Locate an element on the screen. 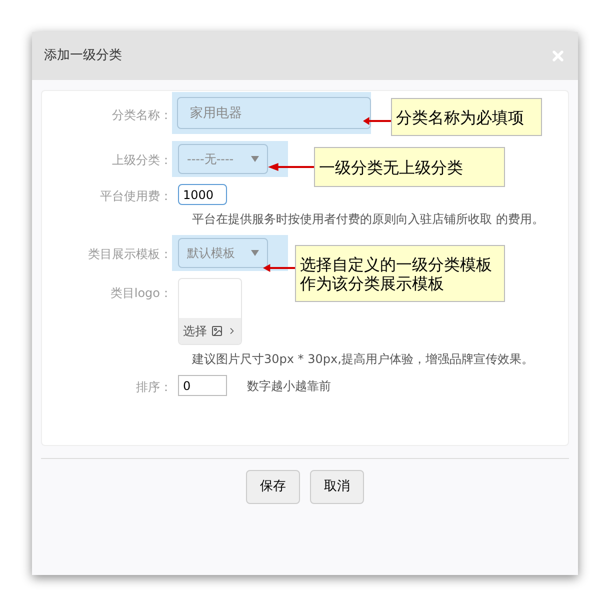  hint-text: 建议图片尺寸30px * 30px,提高用户体验，增强品牌宣传效果。 is located at coordinates (363, 359).